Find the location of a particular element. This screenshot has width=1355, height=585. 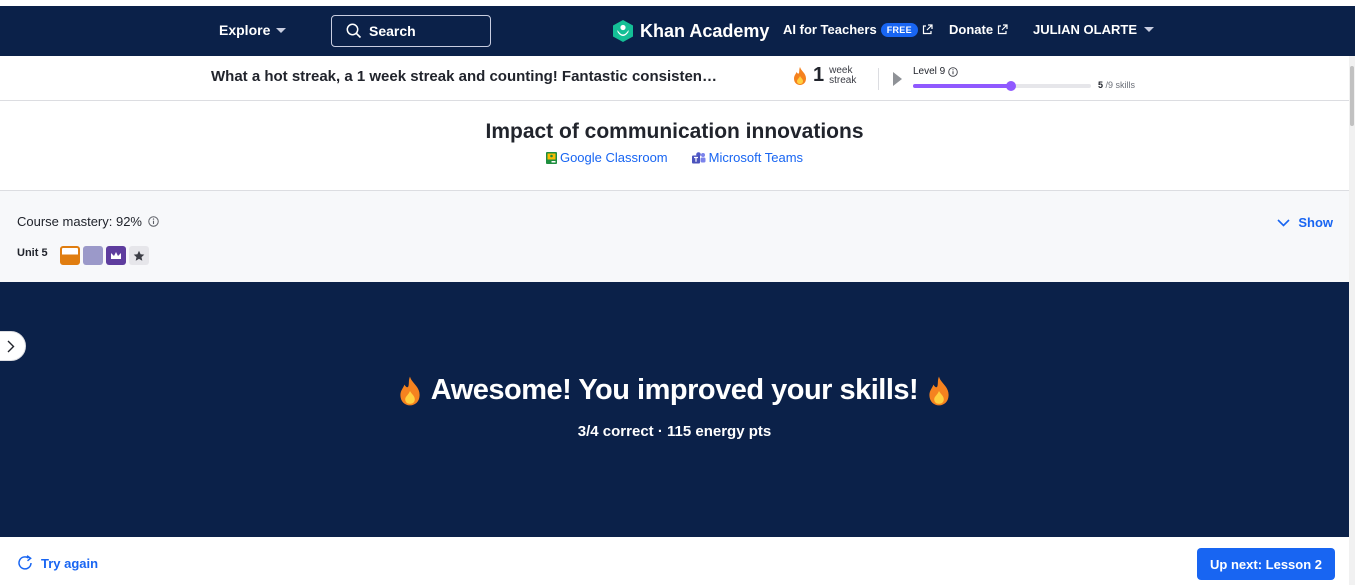

skill-block-familiar is located at coordinates (70, 255).